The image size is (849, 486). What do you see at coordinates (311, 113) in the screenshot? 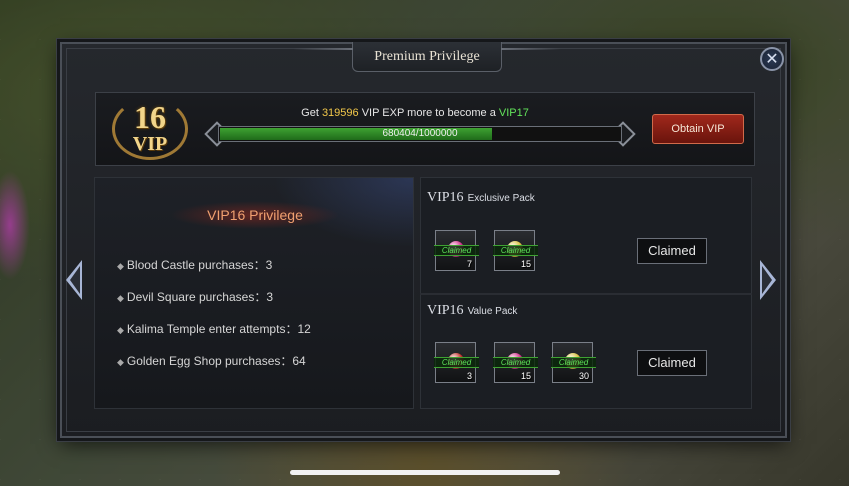
I see `msg-prefix: Get` at bounding box center [311, 113].